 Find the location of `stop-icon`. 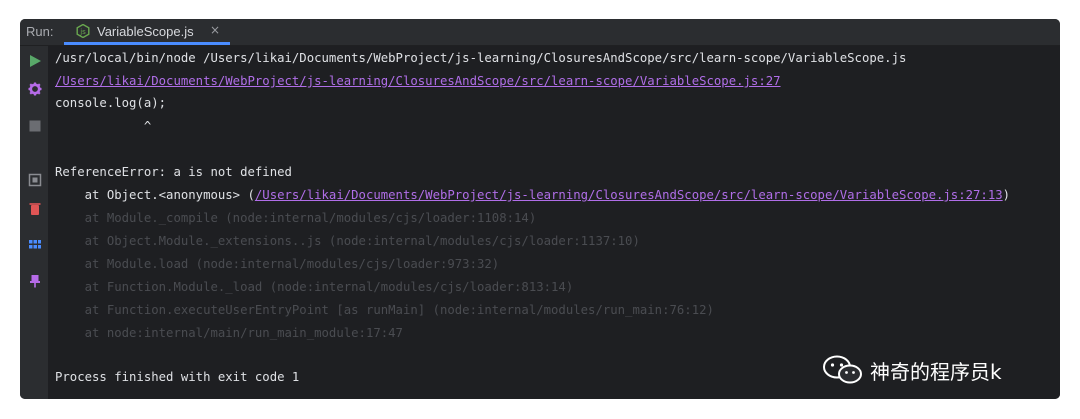

stop-icon is located at coordinates (35, 126).